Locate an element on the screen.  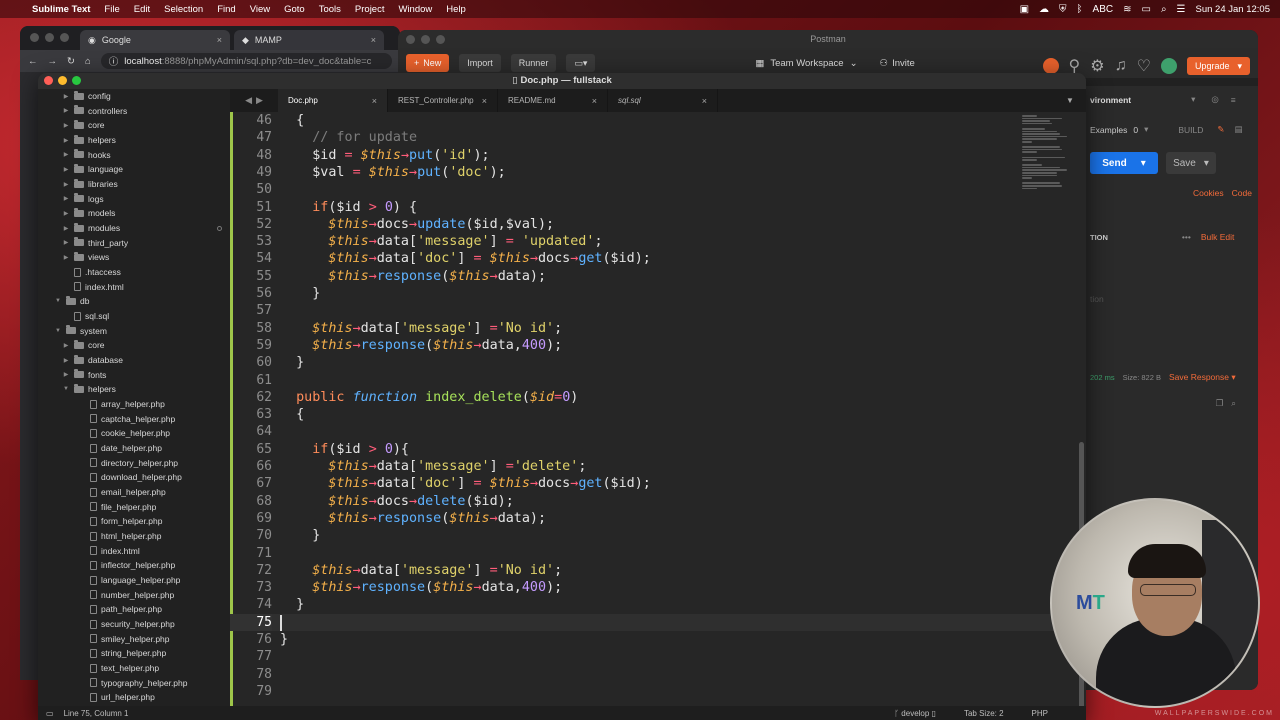
sidebar-tree-item: inflector_helper.php is located at coordinates (126, 565).